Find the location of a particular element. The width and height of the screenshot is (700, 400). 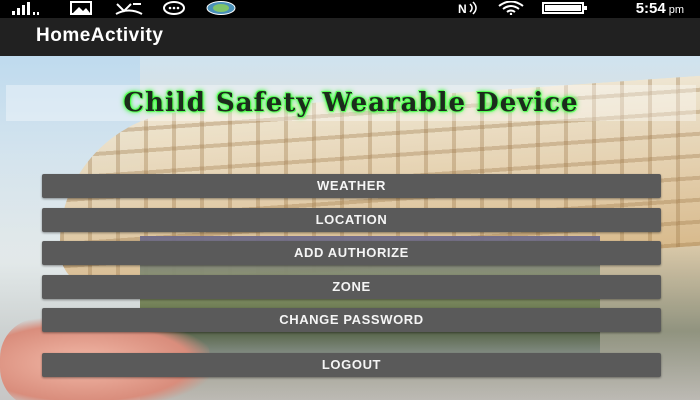

toolbar-title: HomeActivity is located at coordinates (100, 35).